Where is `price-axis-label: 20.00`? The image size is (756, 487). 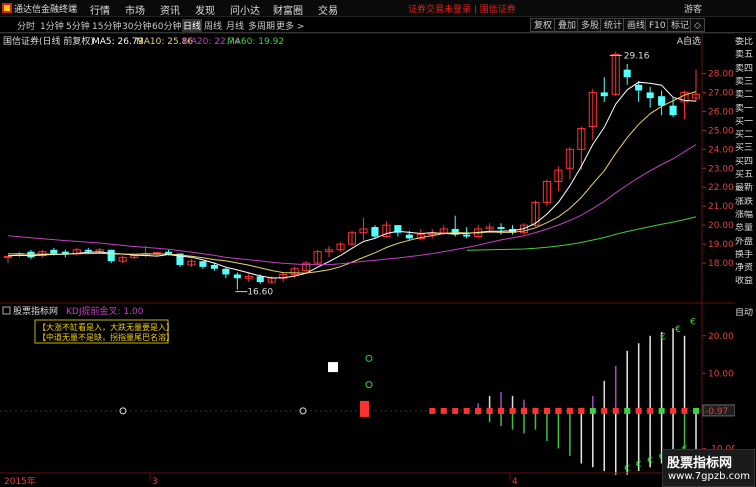 price-axis-label: 20.00 is located at coordinates (721, 226).